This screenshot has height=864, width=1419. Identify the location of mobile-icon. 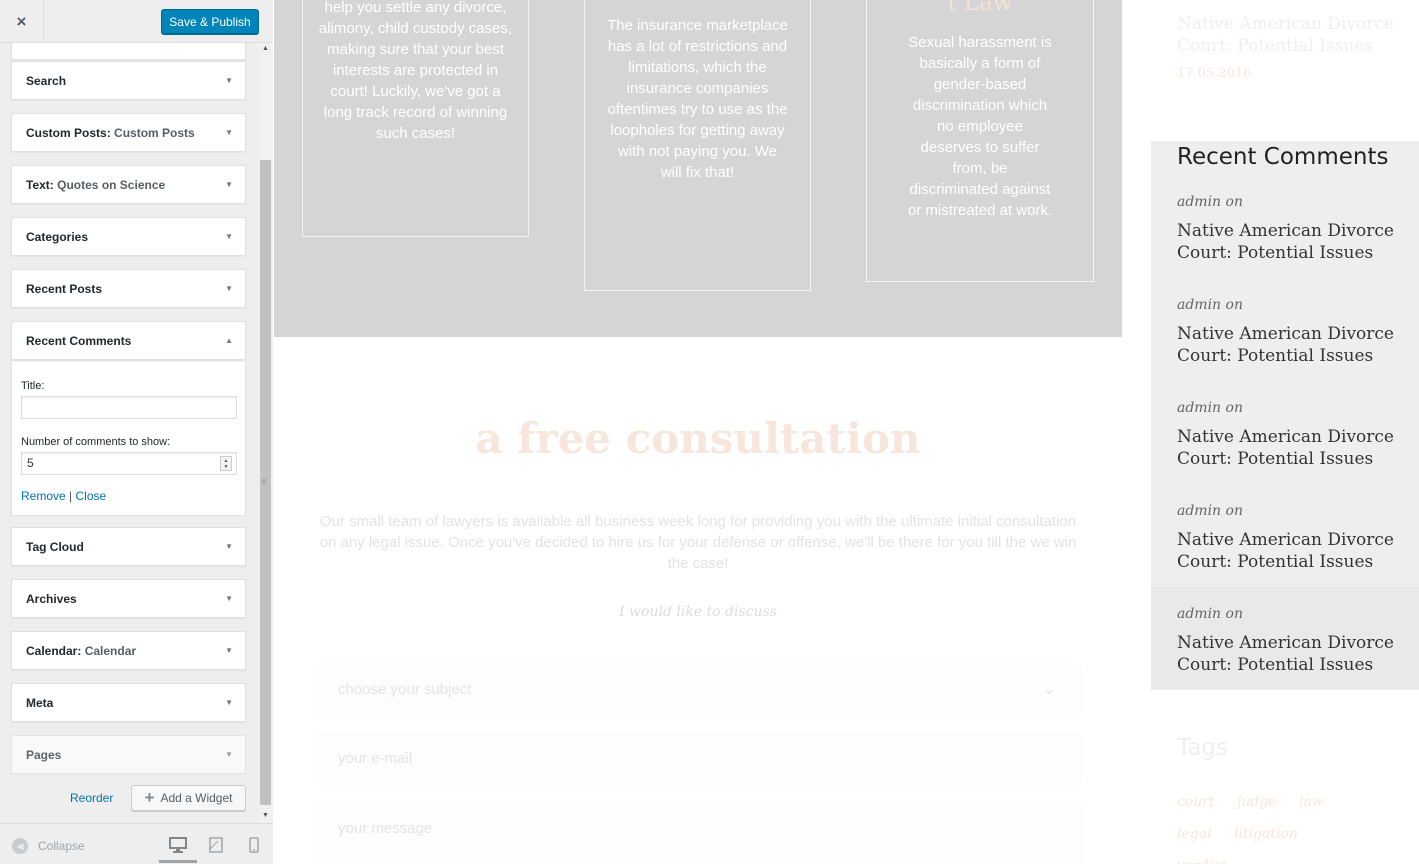
(257, 845).